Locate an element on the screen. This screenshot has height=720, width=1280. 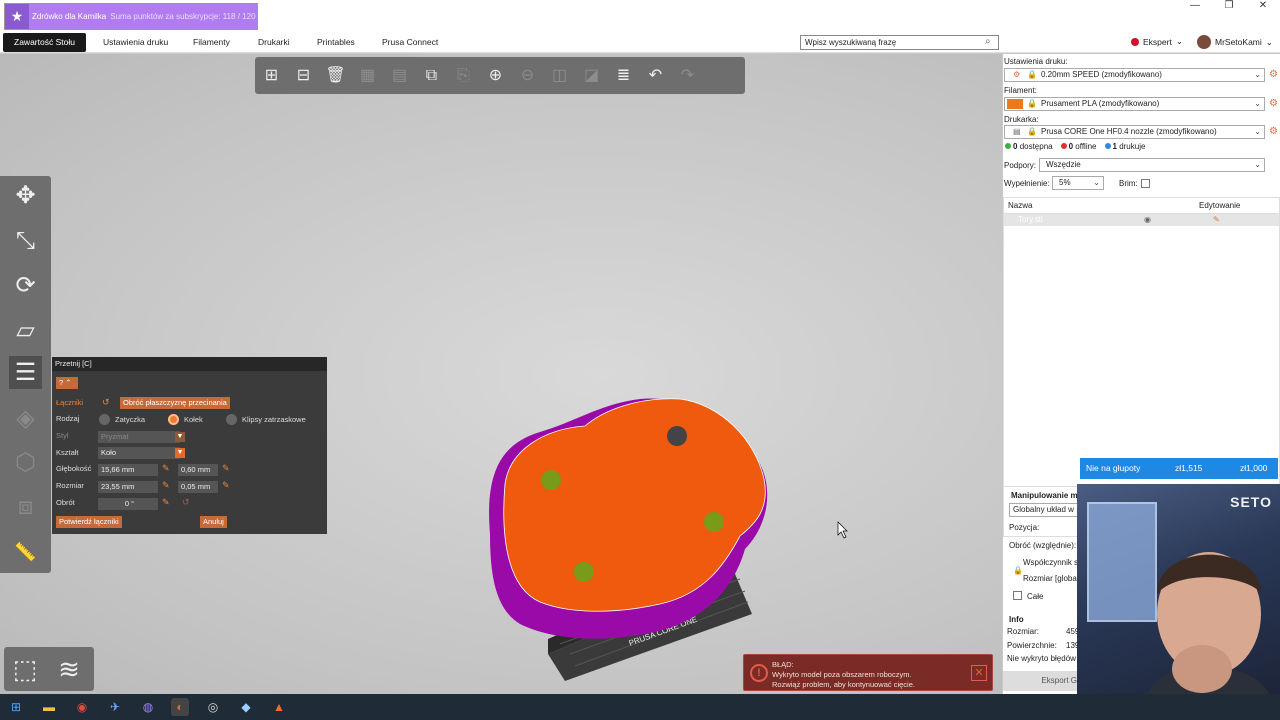
app-icon: ◍ is located at coordinates (148, 707).